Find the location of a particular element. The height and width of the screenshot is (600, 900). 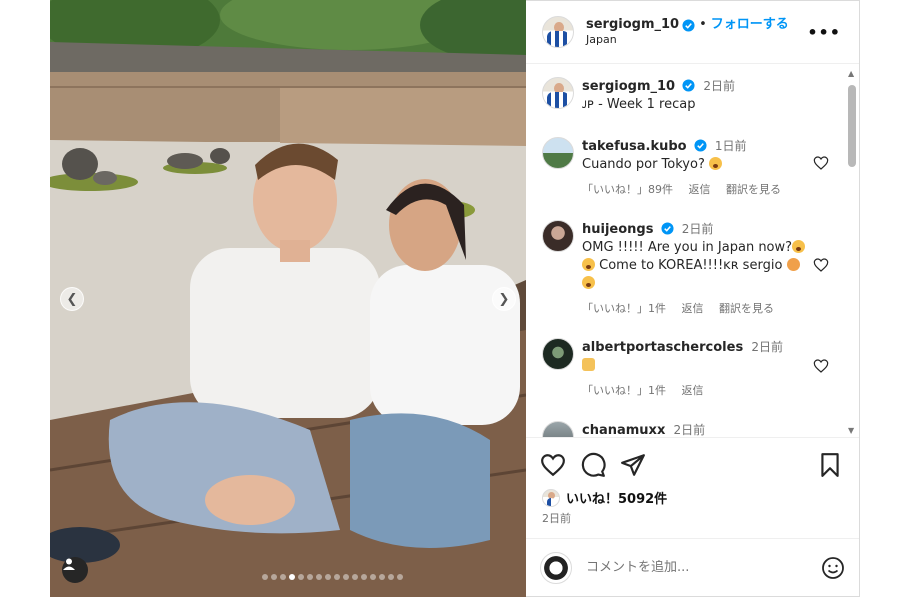

like-heart-icon is located at coordinates (553, 465).